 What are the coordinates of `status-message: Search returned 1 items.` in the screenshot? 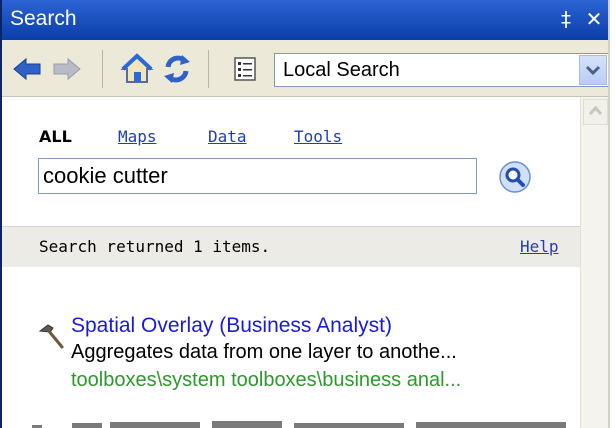 It's located at (155, 246).